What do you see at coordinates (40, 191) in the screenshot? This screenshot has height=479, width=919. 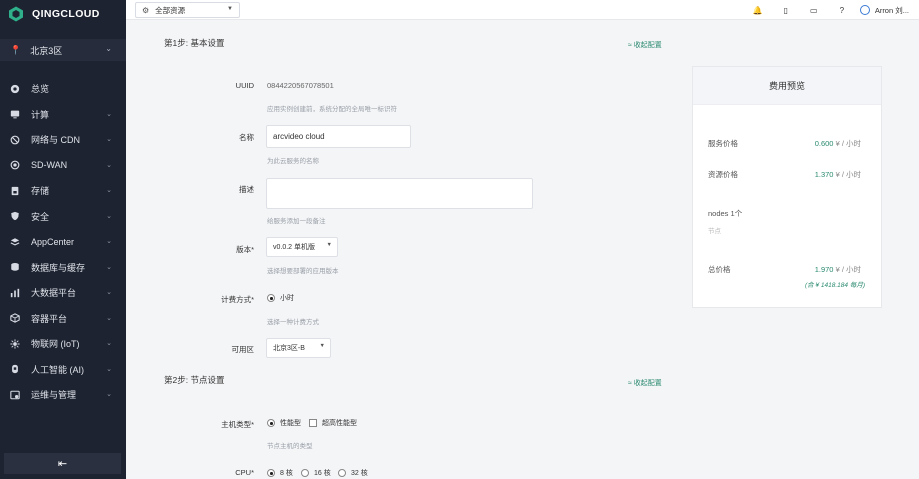 I see `sidebar-item-label: 存储` at bounding box center [40, 191].